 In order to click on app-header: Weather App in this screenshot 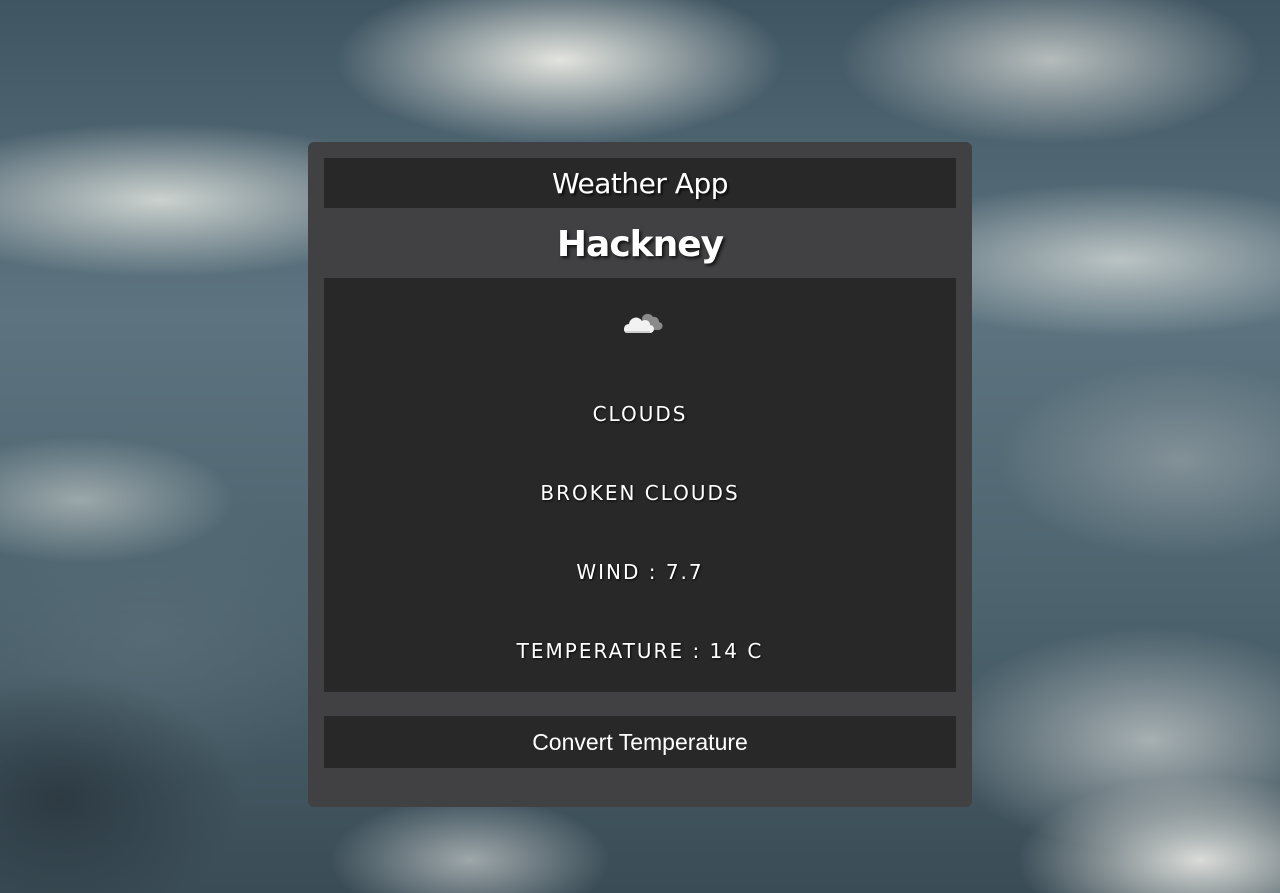, I will do `click(640, 183)`.